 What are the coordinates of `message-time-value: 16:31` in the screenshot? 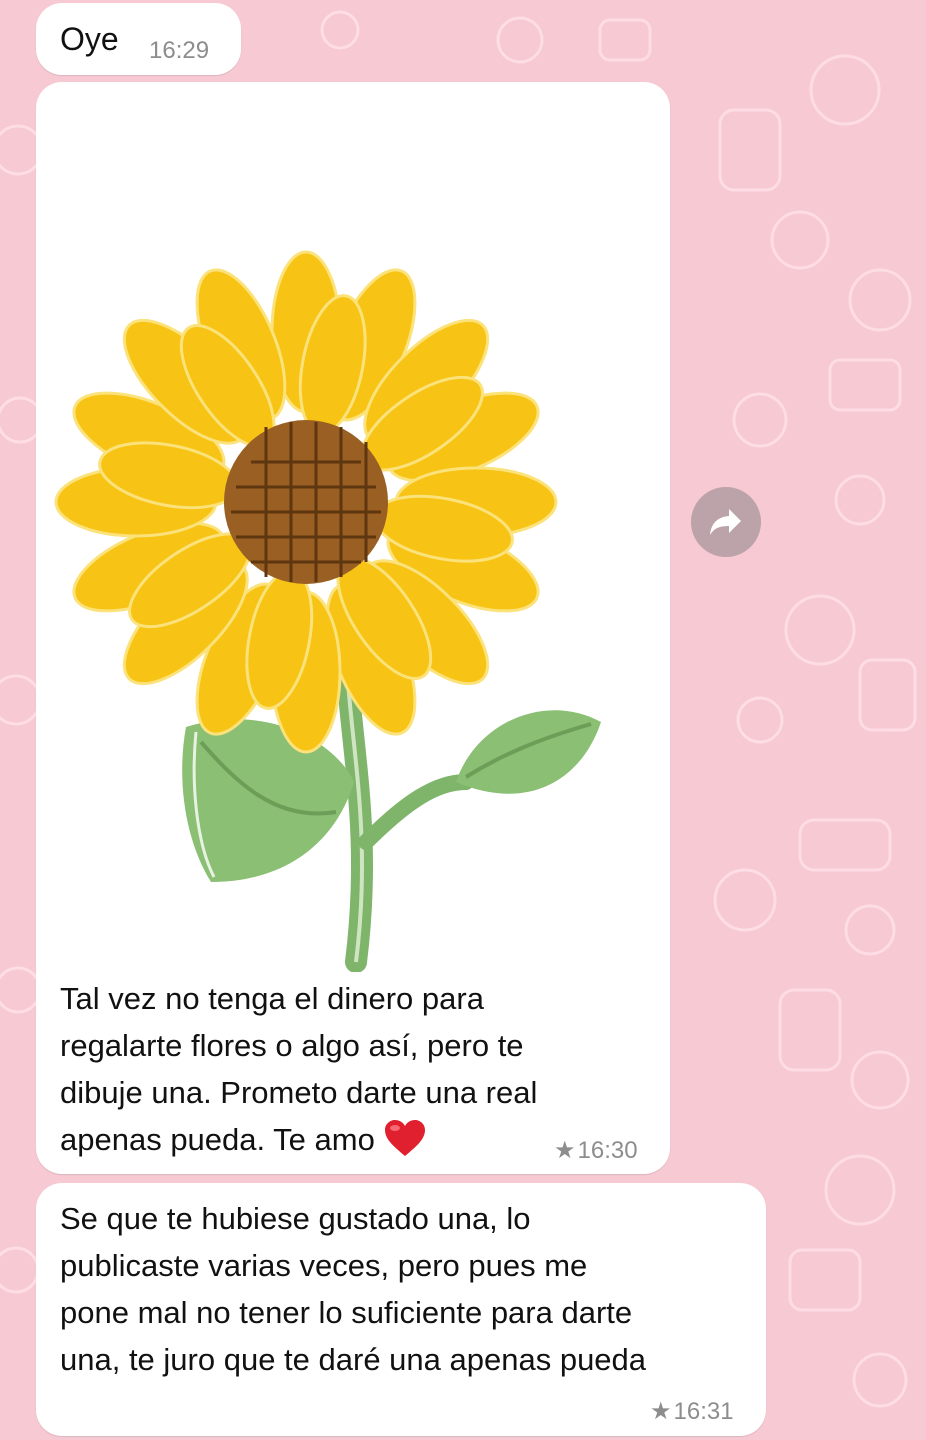 It's located at (703, 1411).